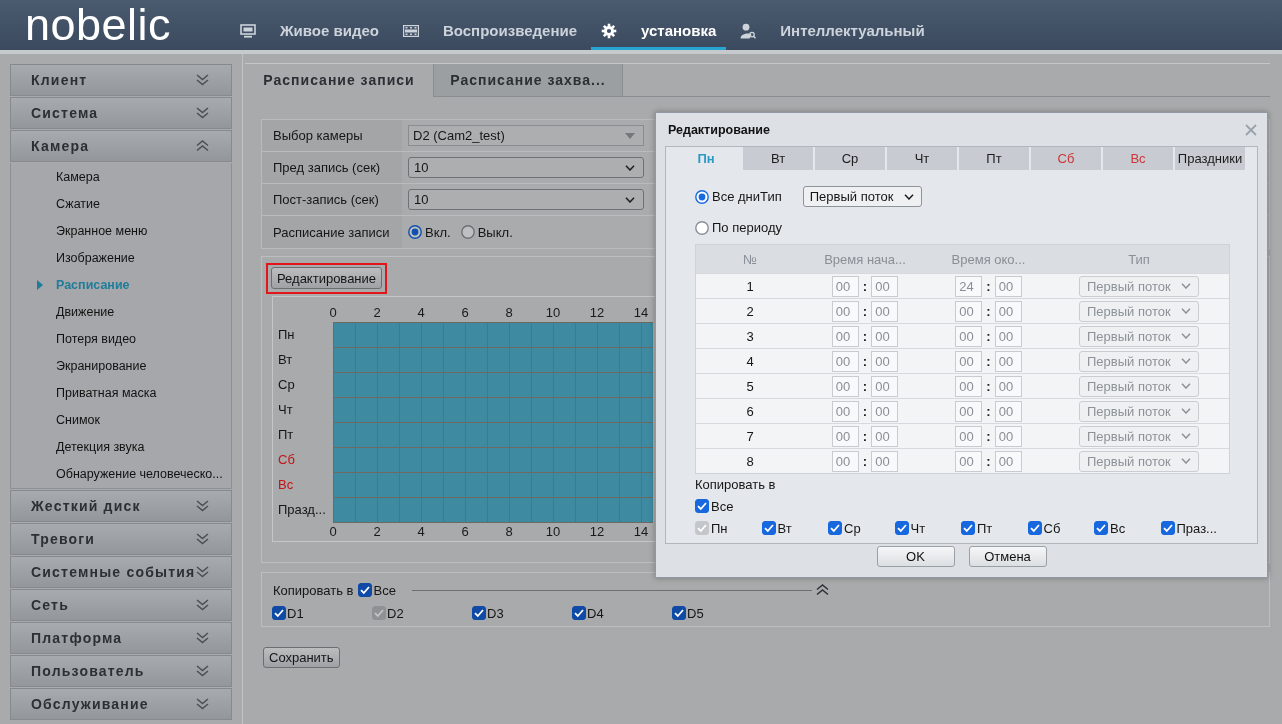 Image resolution: width=1282 pixels, height=724 pixels. What do you see at coordinates (465, 313) in the screenshot?
I see `axis-label: 6` at bounding box center [465, 313].